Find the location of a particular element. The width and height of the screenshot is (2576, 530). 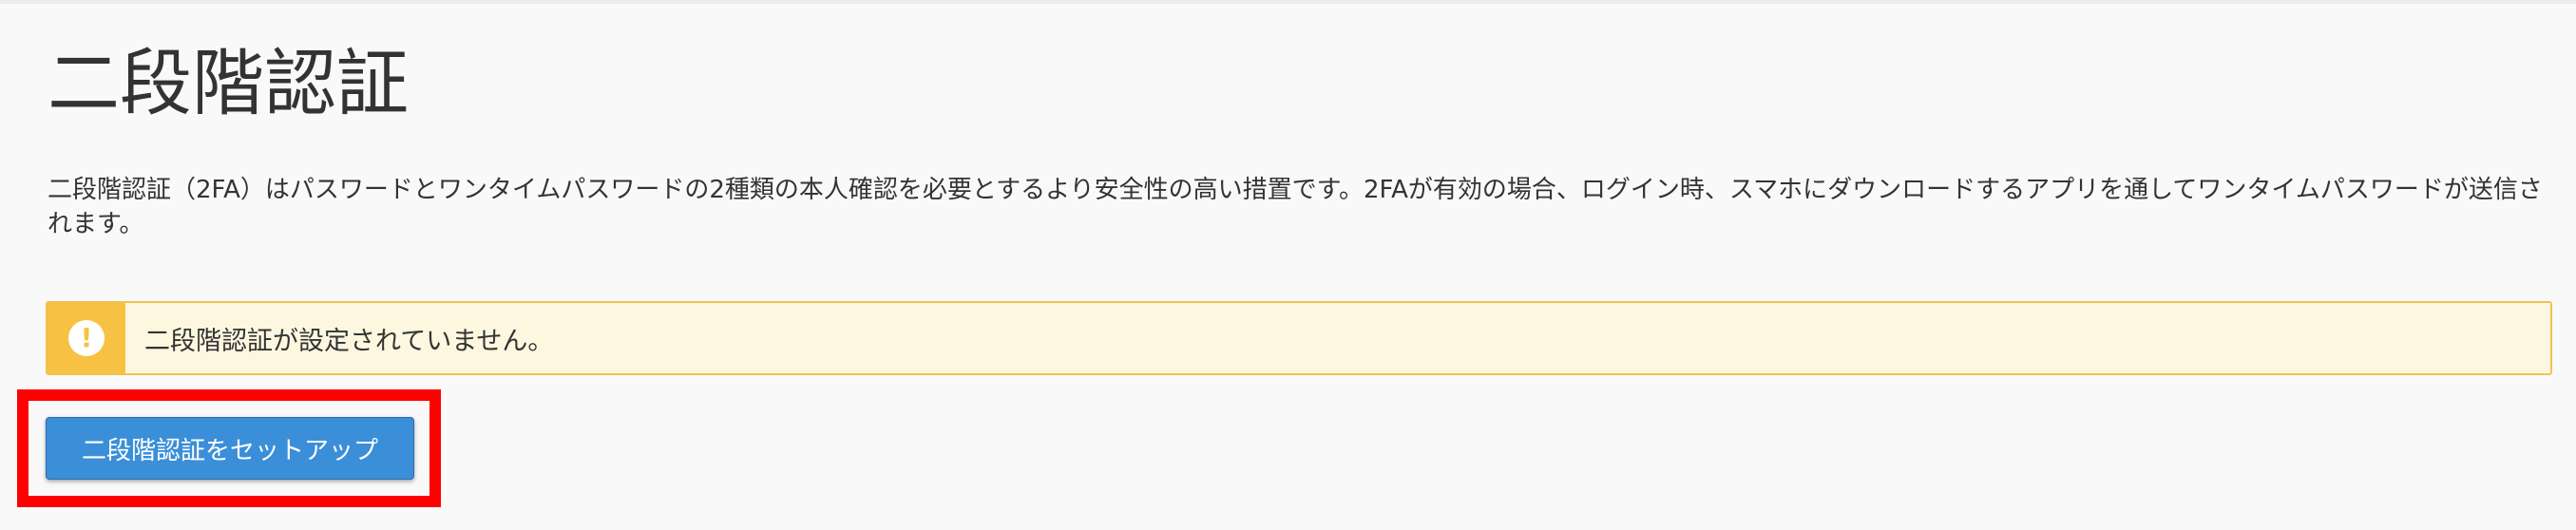

alert-icon-container: ! is located at coordinates (86, 338).